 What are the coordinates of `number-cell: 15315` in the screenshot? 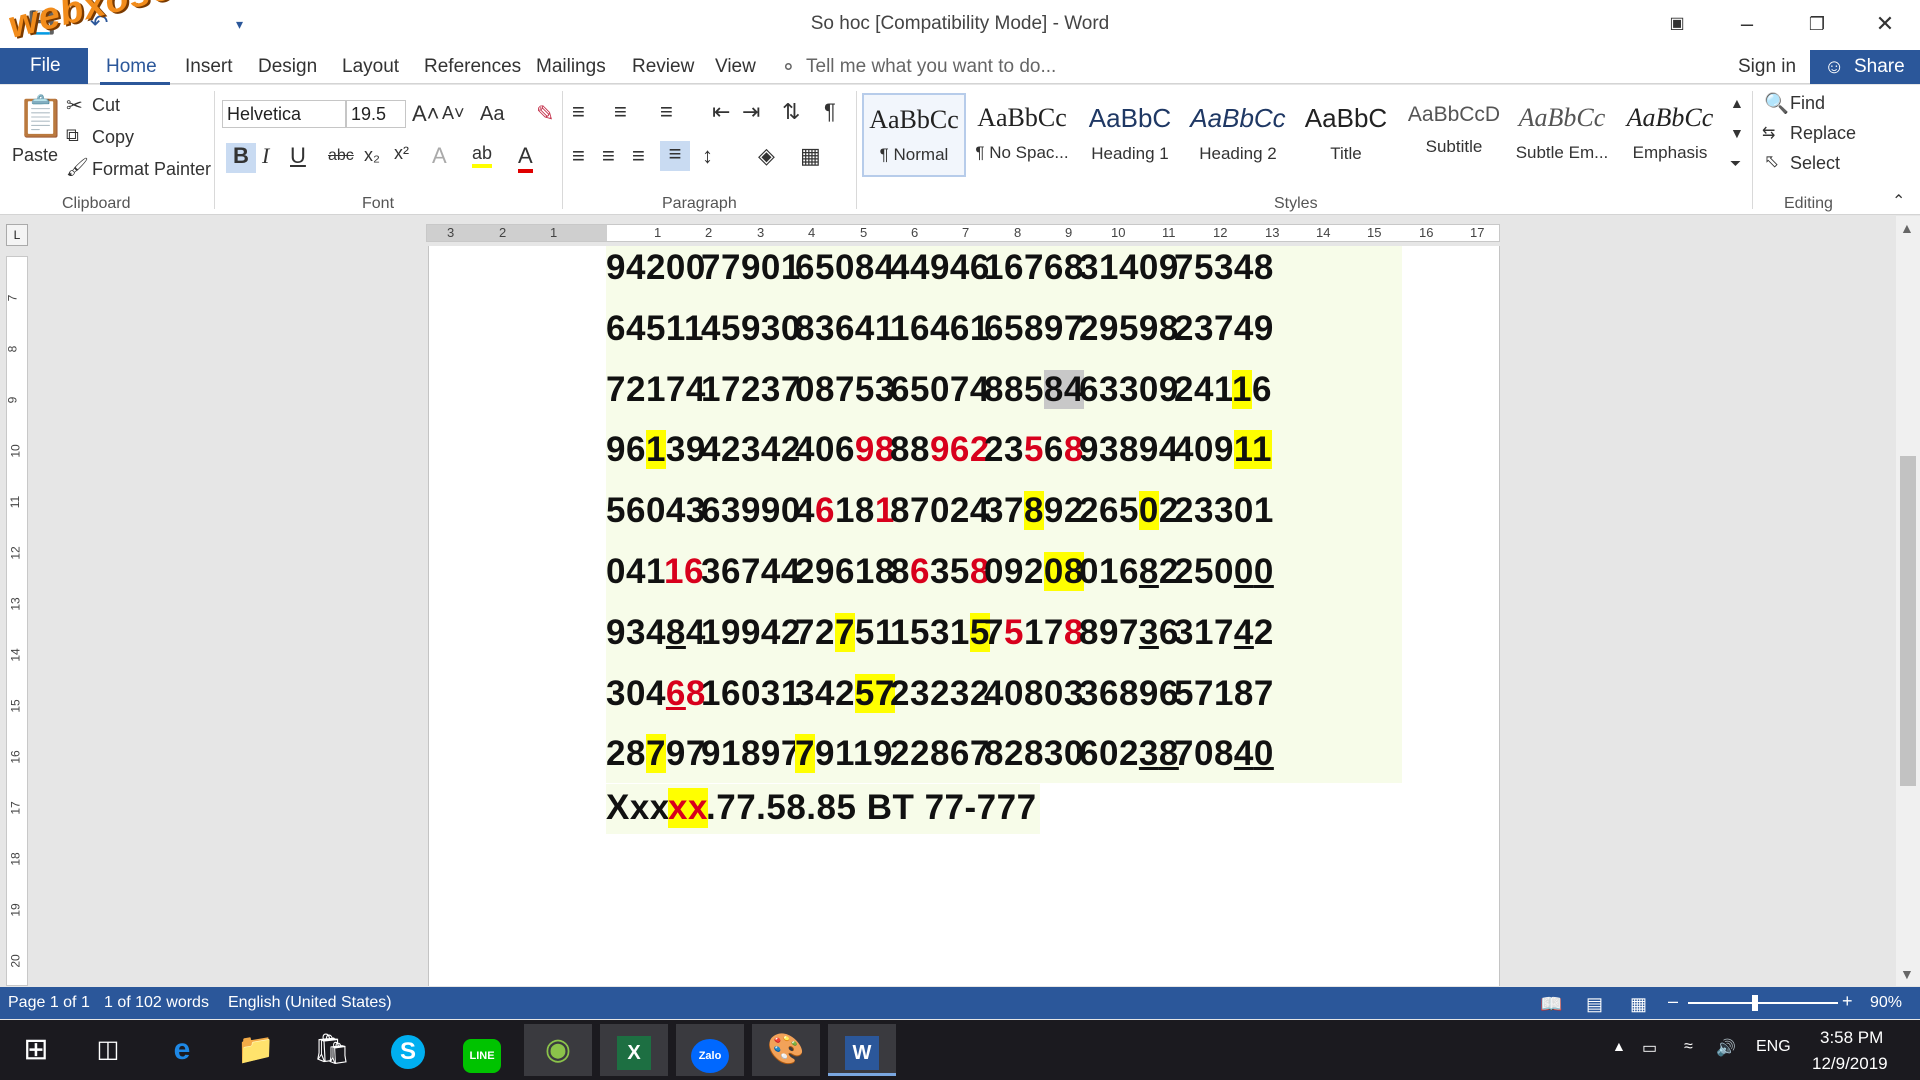 It's located at (940, 632).